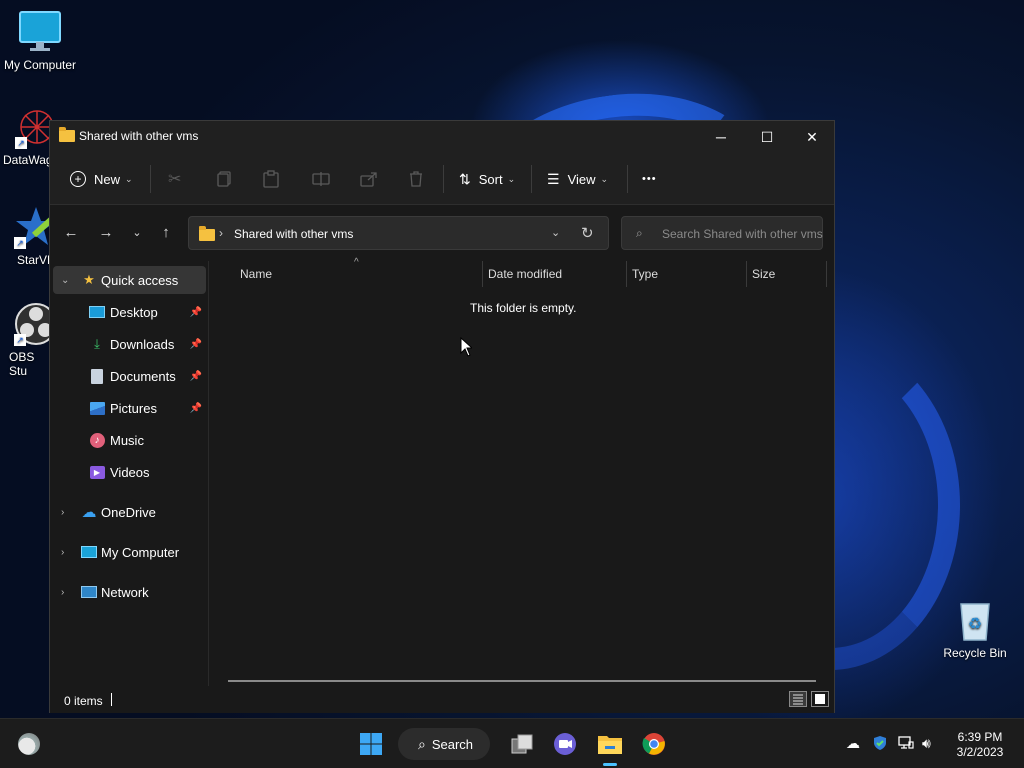  Describe the element at coordinates (256, 279) in the screenshot. I see `column-header-name: Name` at that location.